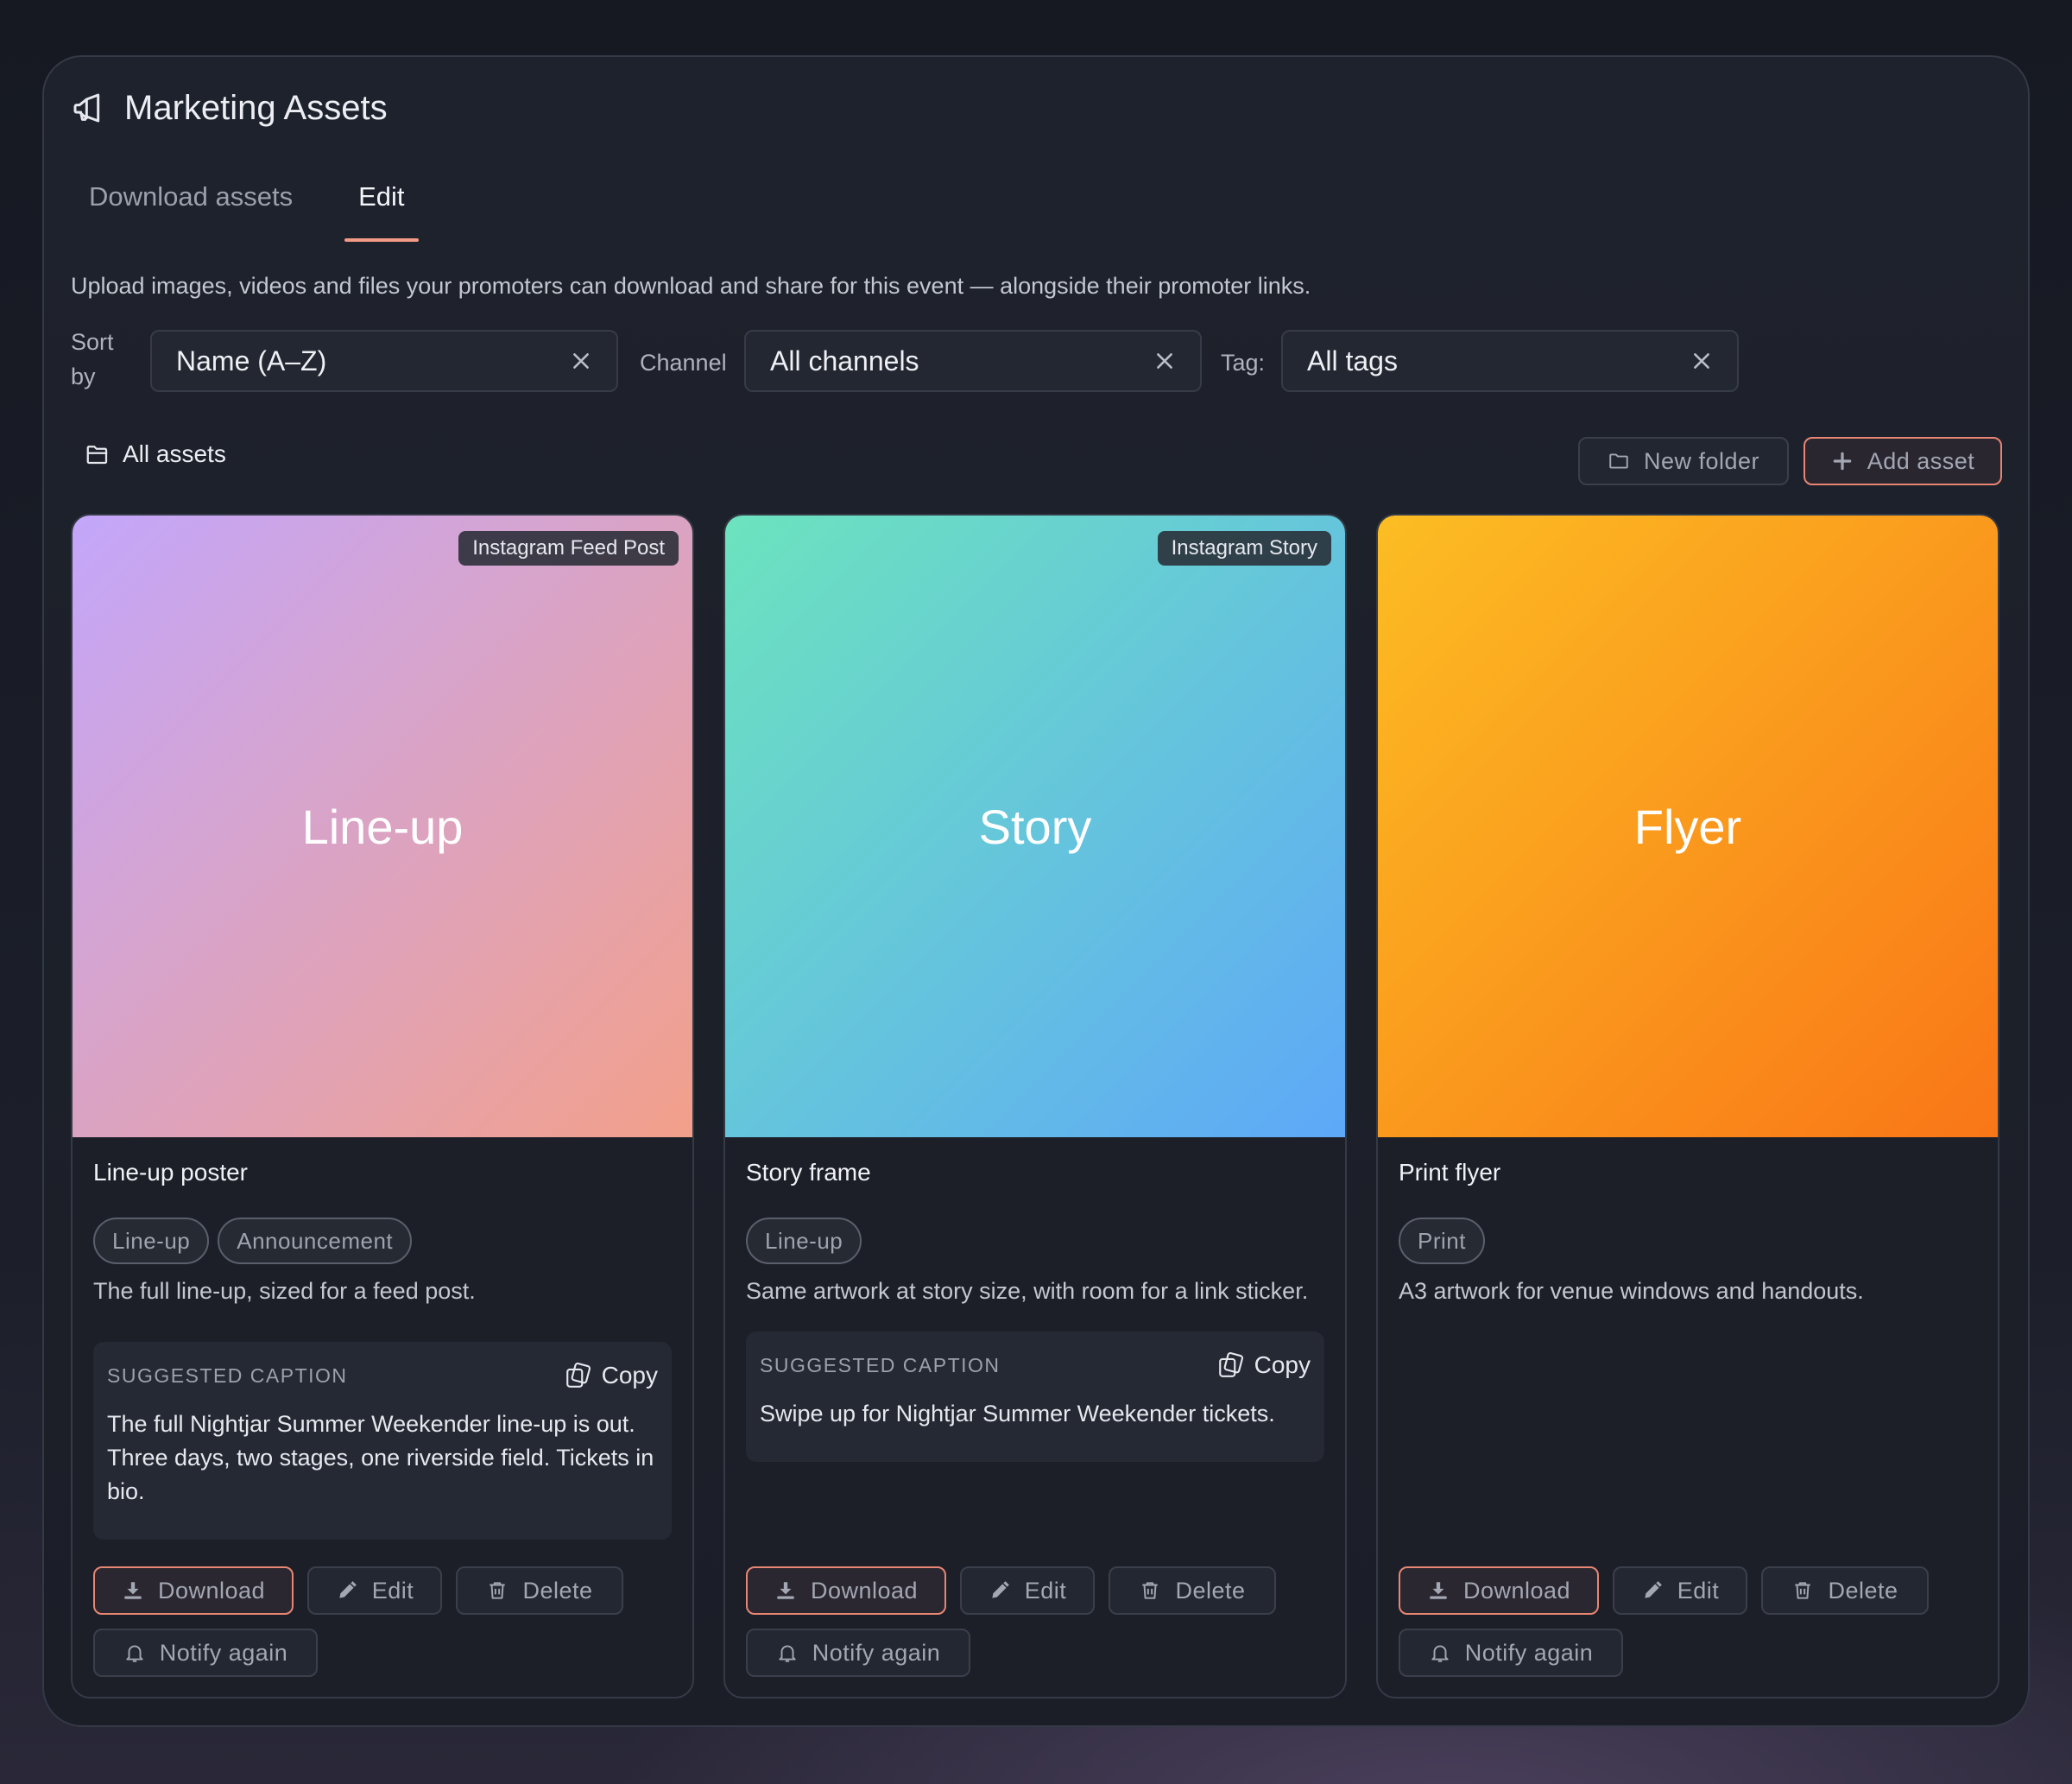 The width and height of the screenshot is (2072, 1784). Describe the element at coordinates (1510, 361) in the screenshot. I see `tag-select: All tags` at that location.